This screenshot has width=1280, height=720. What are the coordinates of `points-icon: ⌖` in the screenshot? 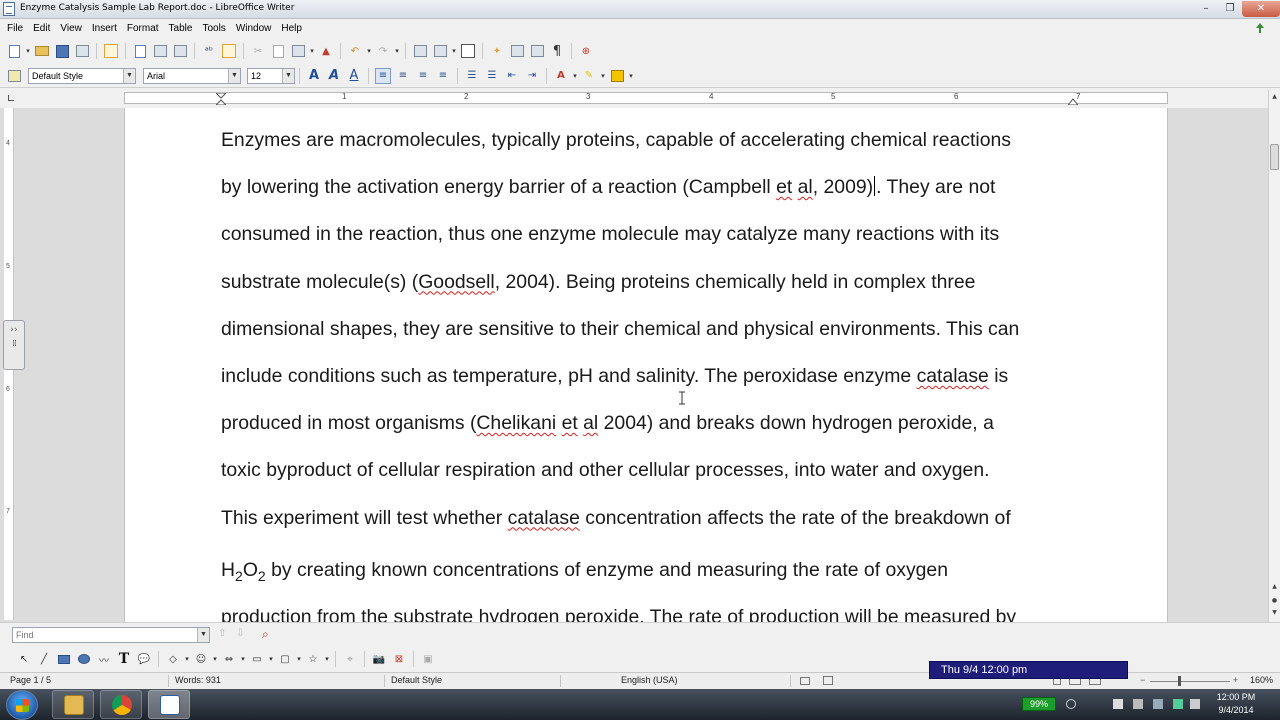 It's located at (350, 659).